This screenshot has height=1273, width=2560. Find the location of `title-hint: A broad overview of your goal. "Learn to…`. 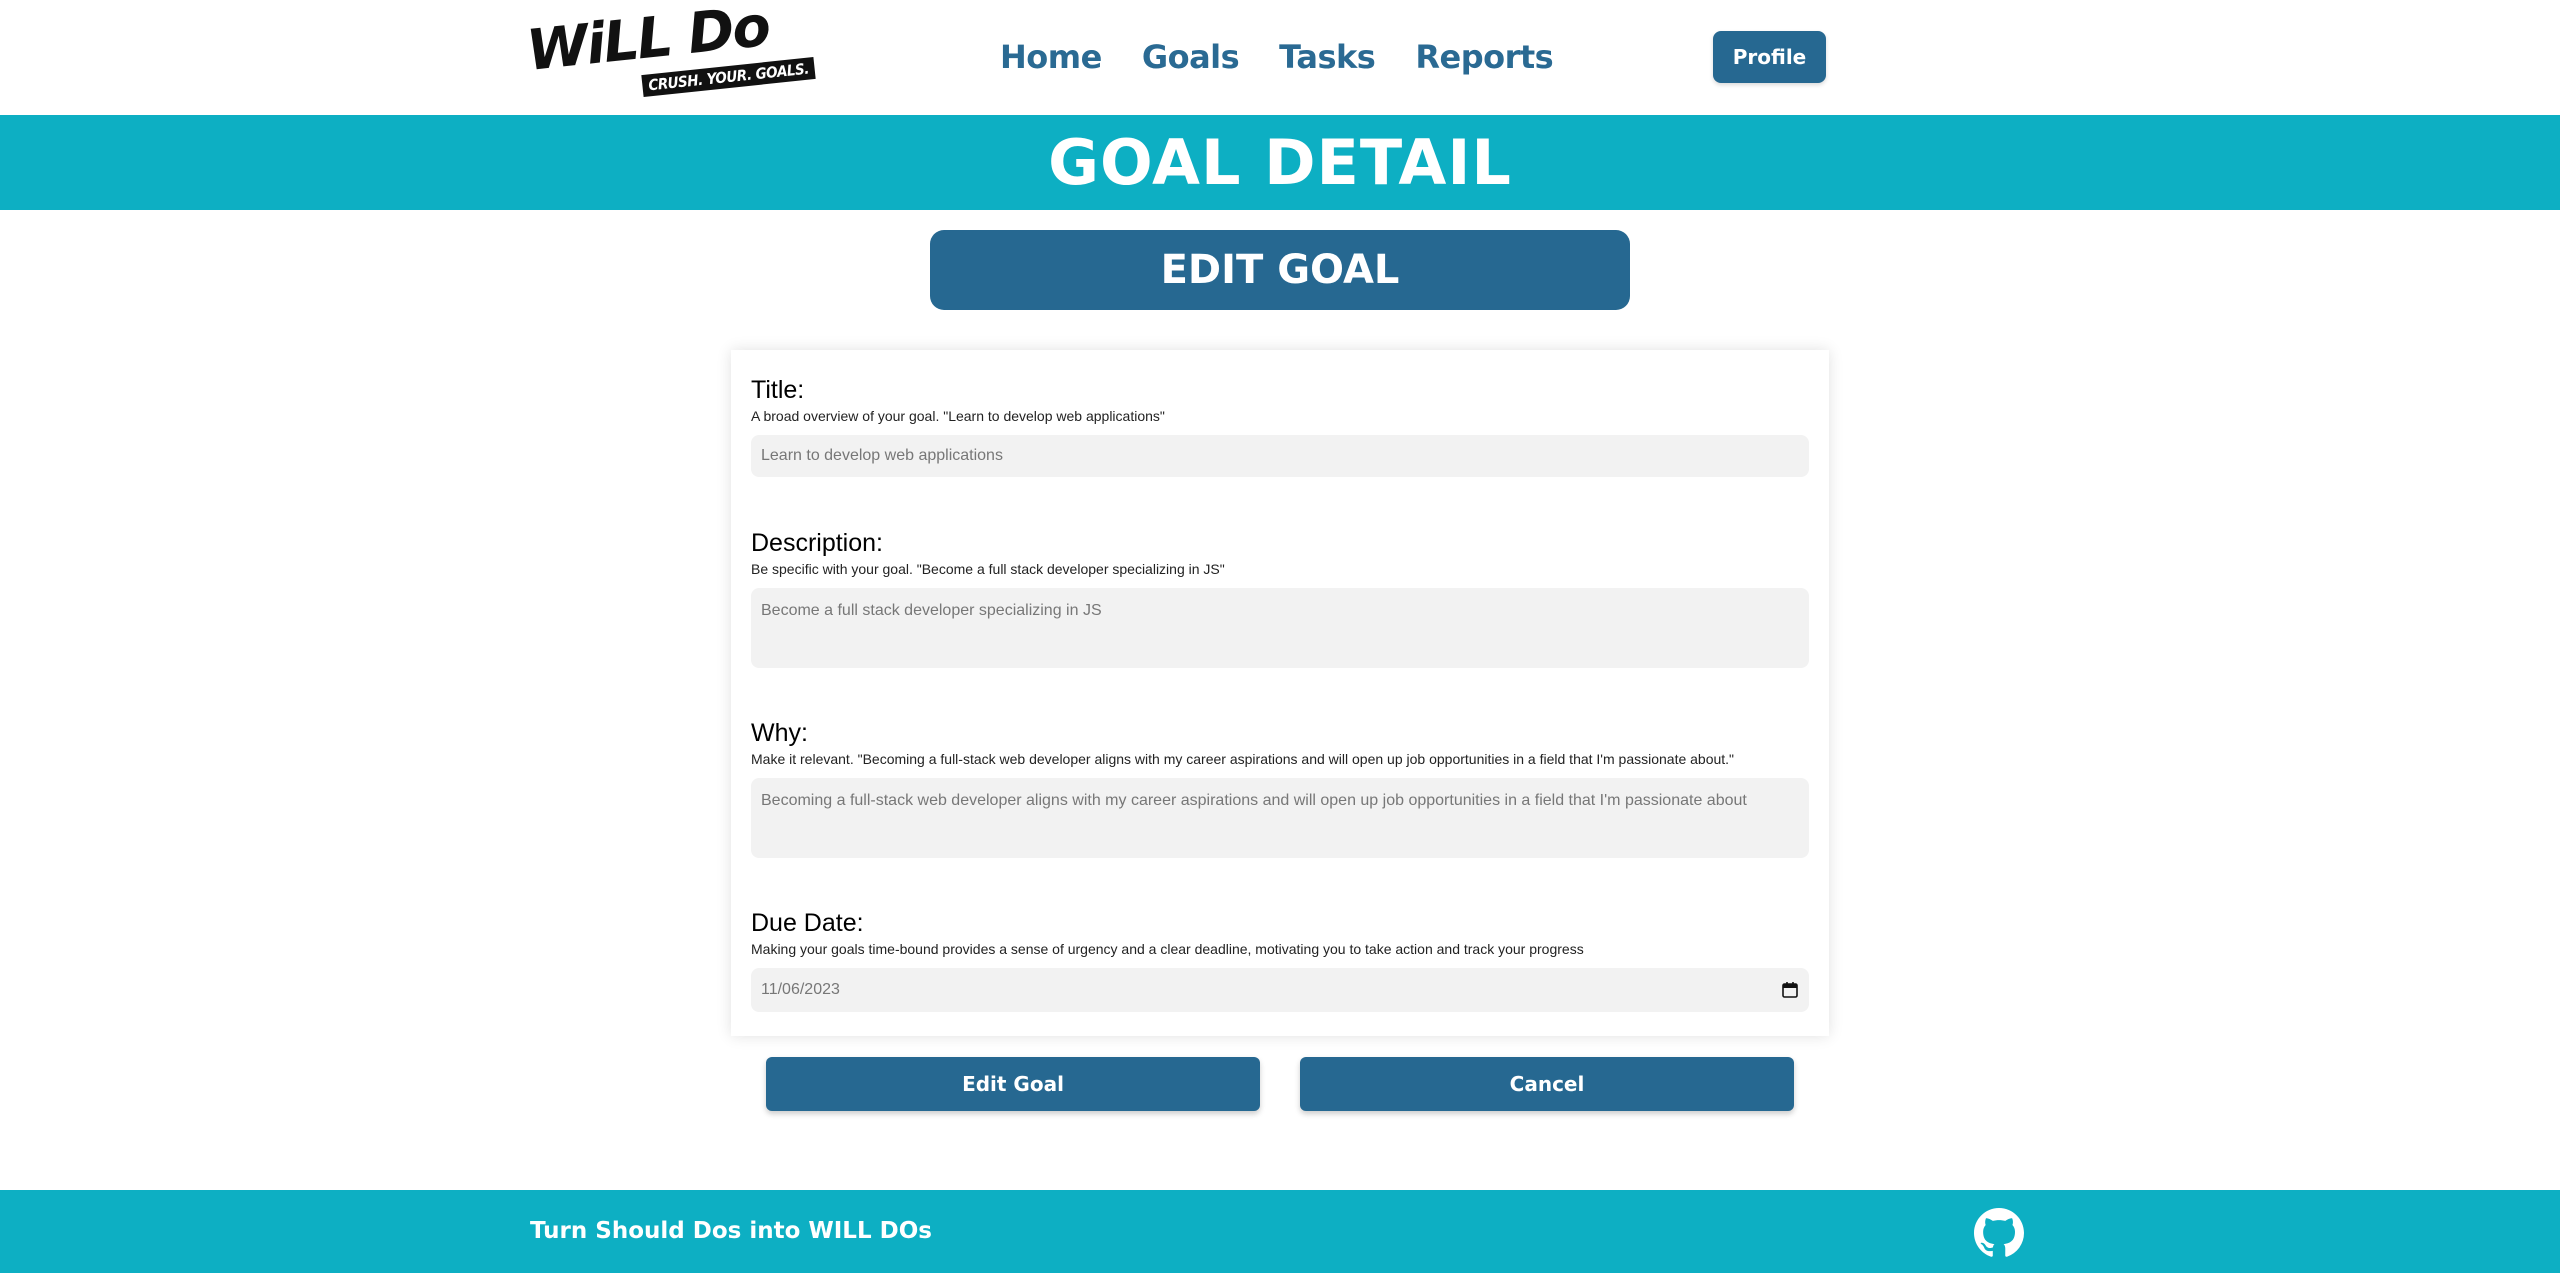

title-hint: A broad overview of your goal. "Learn to… is located at coordinates (958, 416).